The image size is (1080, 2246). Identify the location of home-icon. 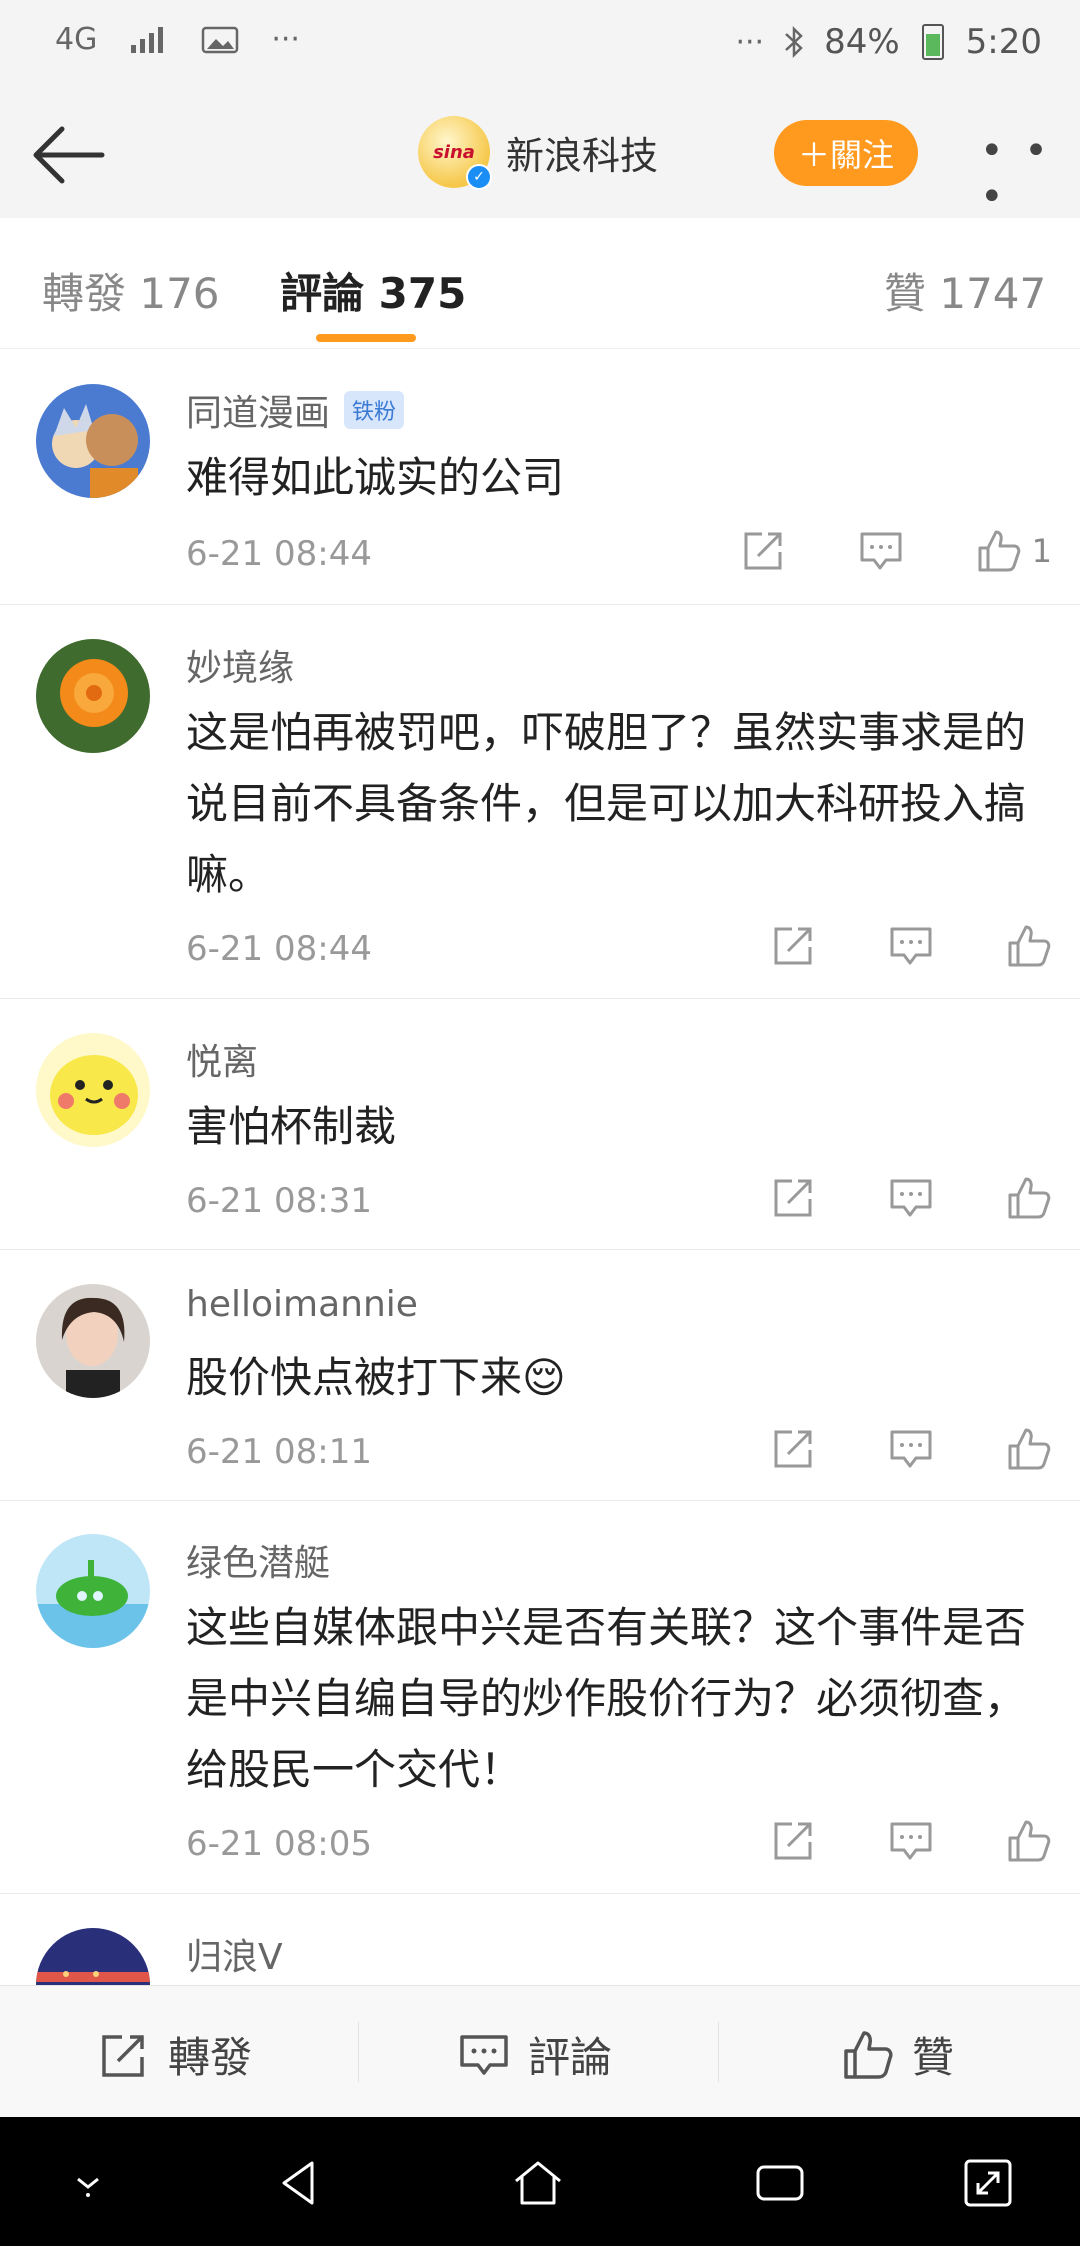
(538, 2183).